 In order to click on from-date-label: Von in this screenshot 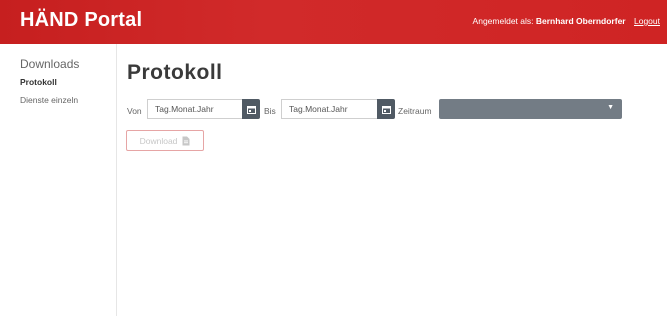, I will do `click(134, 111)`.